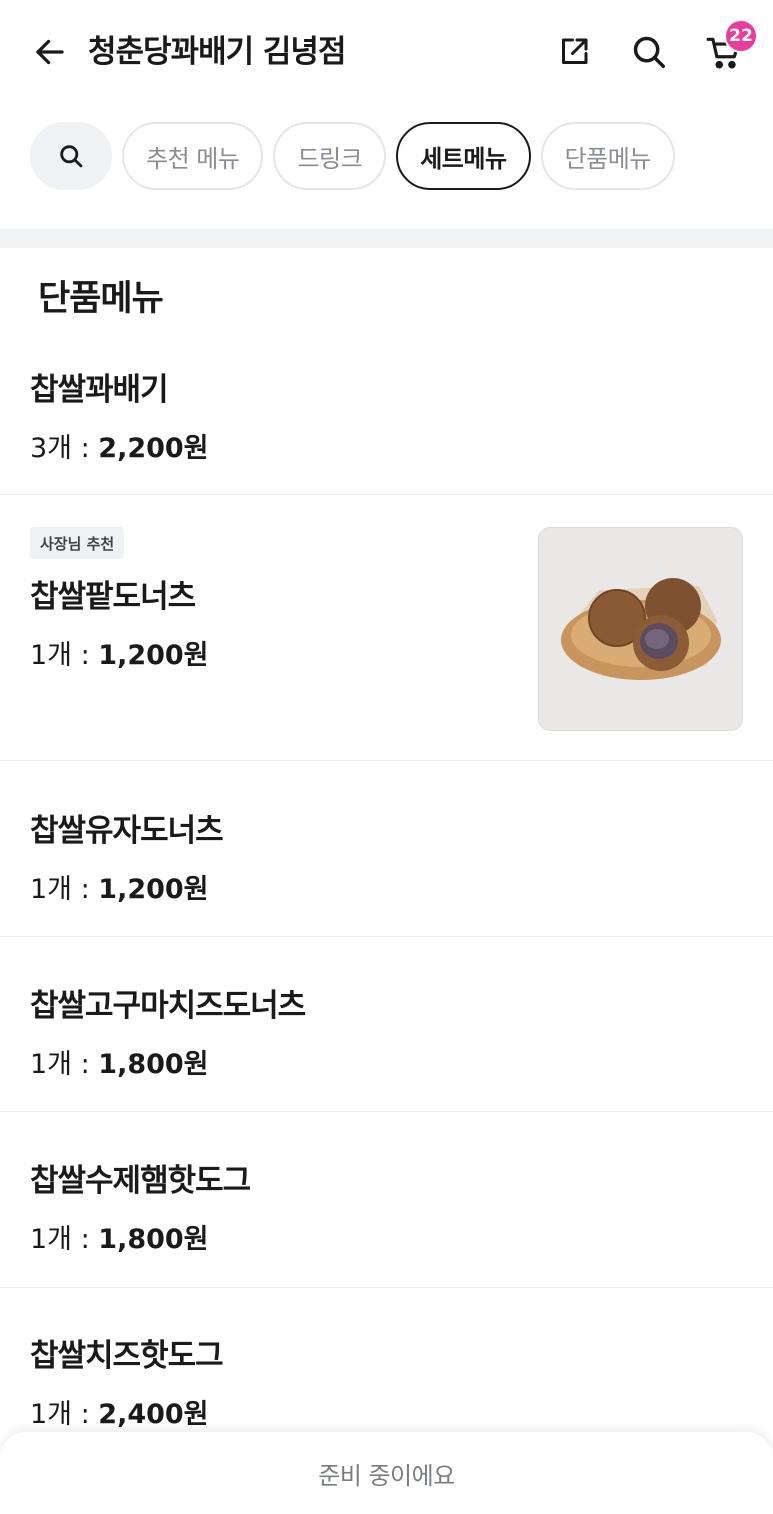 The height and width of the screenshot is (1514, 773). What do you see at coordinates (386, 238) in the screenshot?
I see `section-divider` at bounding box center [386, 238].